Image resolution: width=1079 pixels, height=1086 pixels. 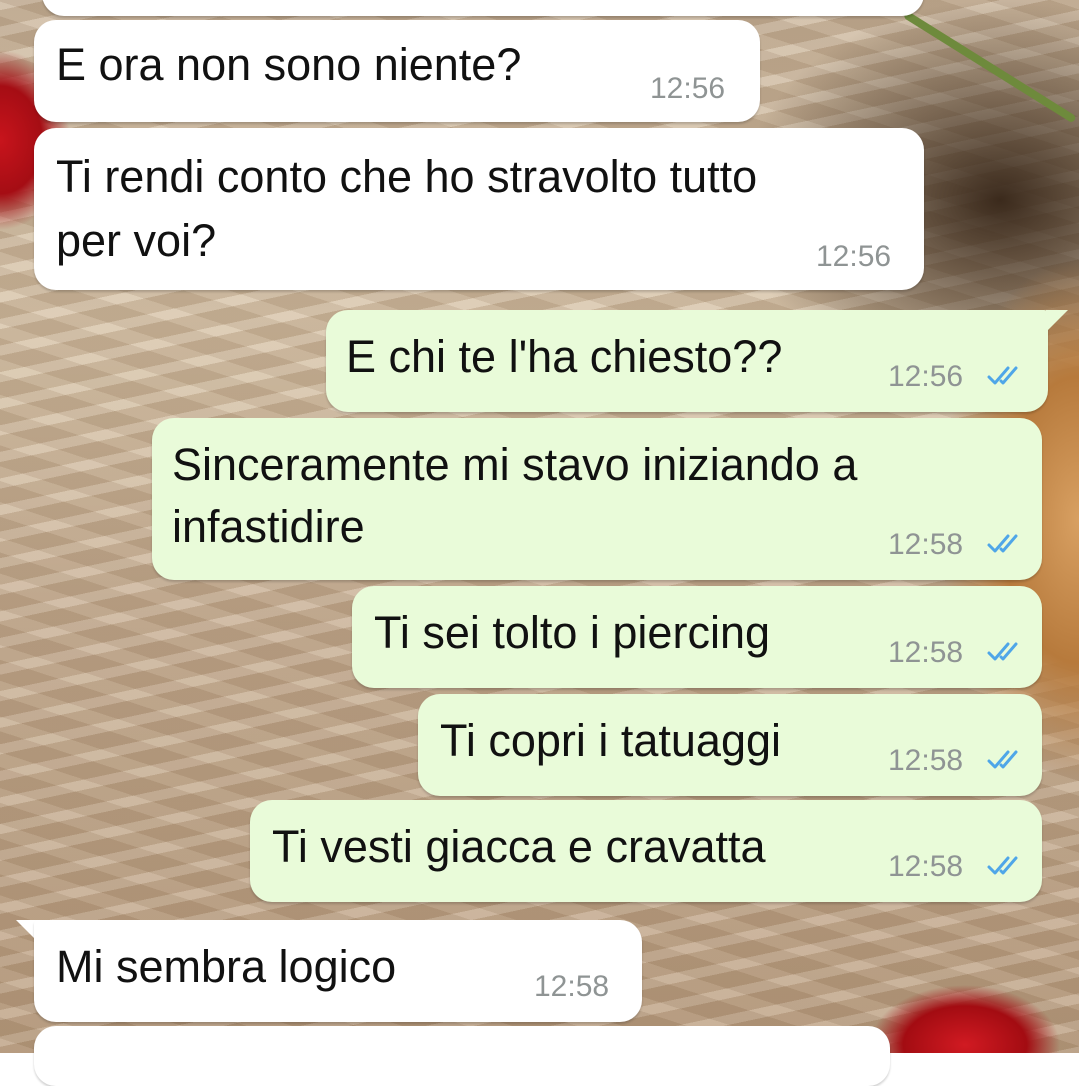 What do you see at coordinates (515, 464) in the screenshot?
I see `message-text-line: Sinceramente mi stavo iniziando a` at bounding box center [515, 464].